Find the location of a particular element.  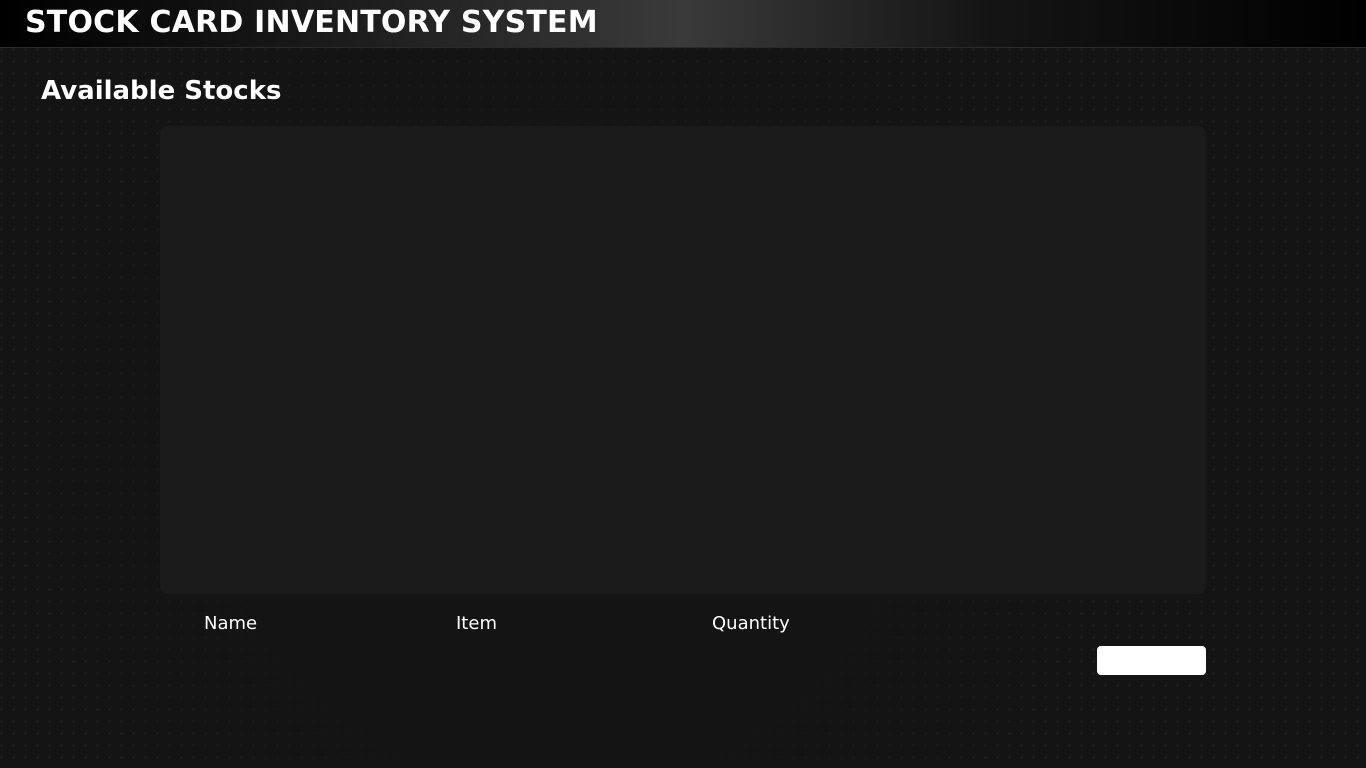

submit-button is located at coordinates (1151, 660).